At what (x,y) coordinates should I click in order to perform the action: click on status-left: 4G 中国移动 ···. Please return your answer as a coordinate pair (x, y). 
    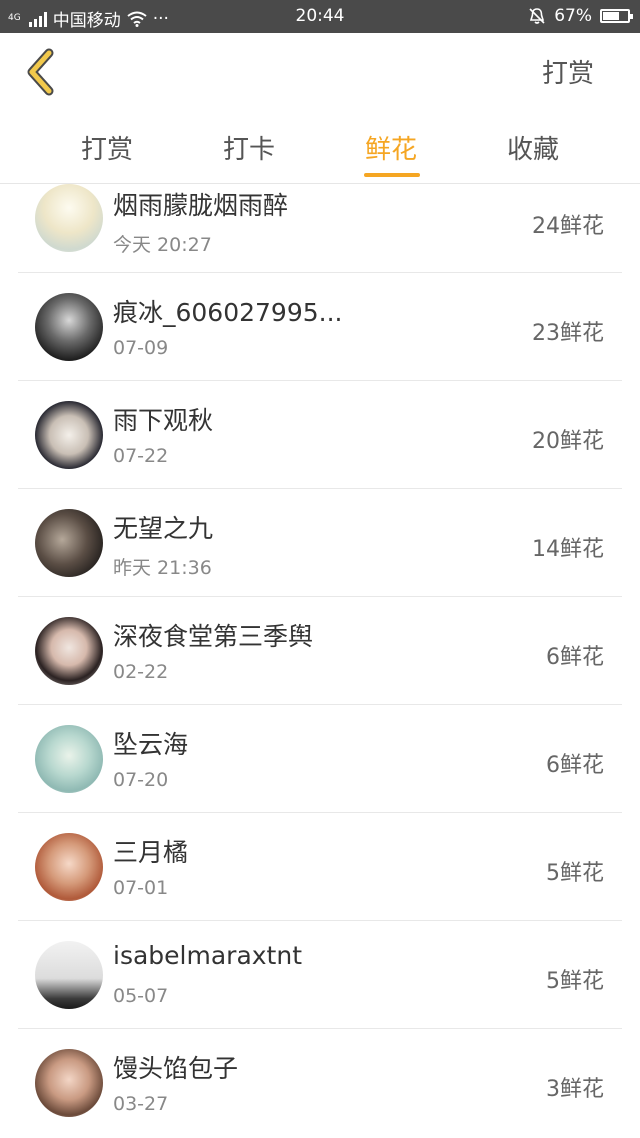
    Looking at the image, I should click on (88, 19).